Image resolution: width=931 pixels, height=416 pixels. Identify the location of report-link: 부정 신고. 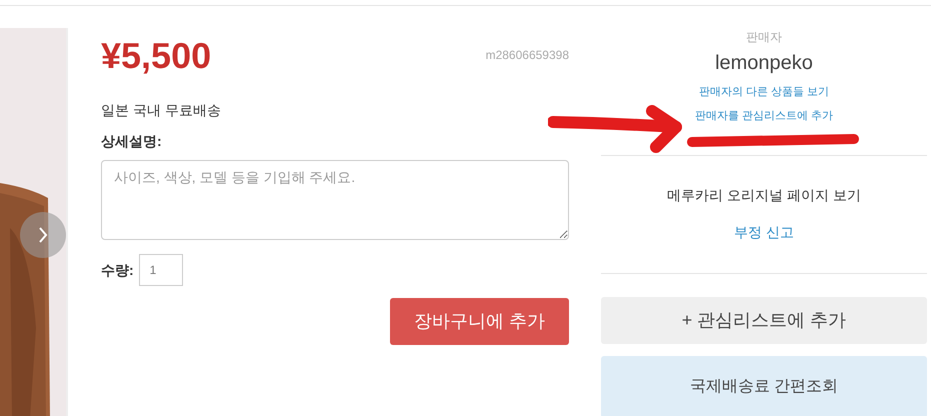
(764, 232).